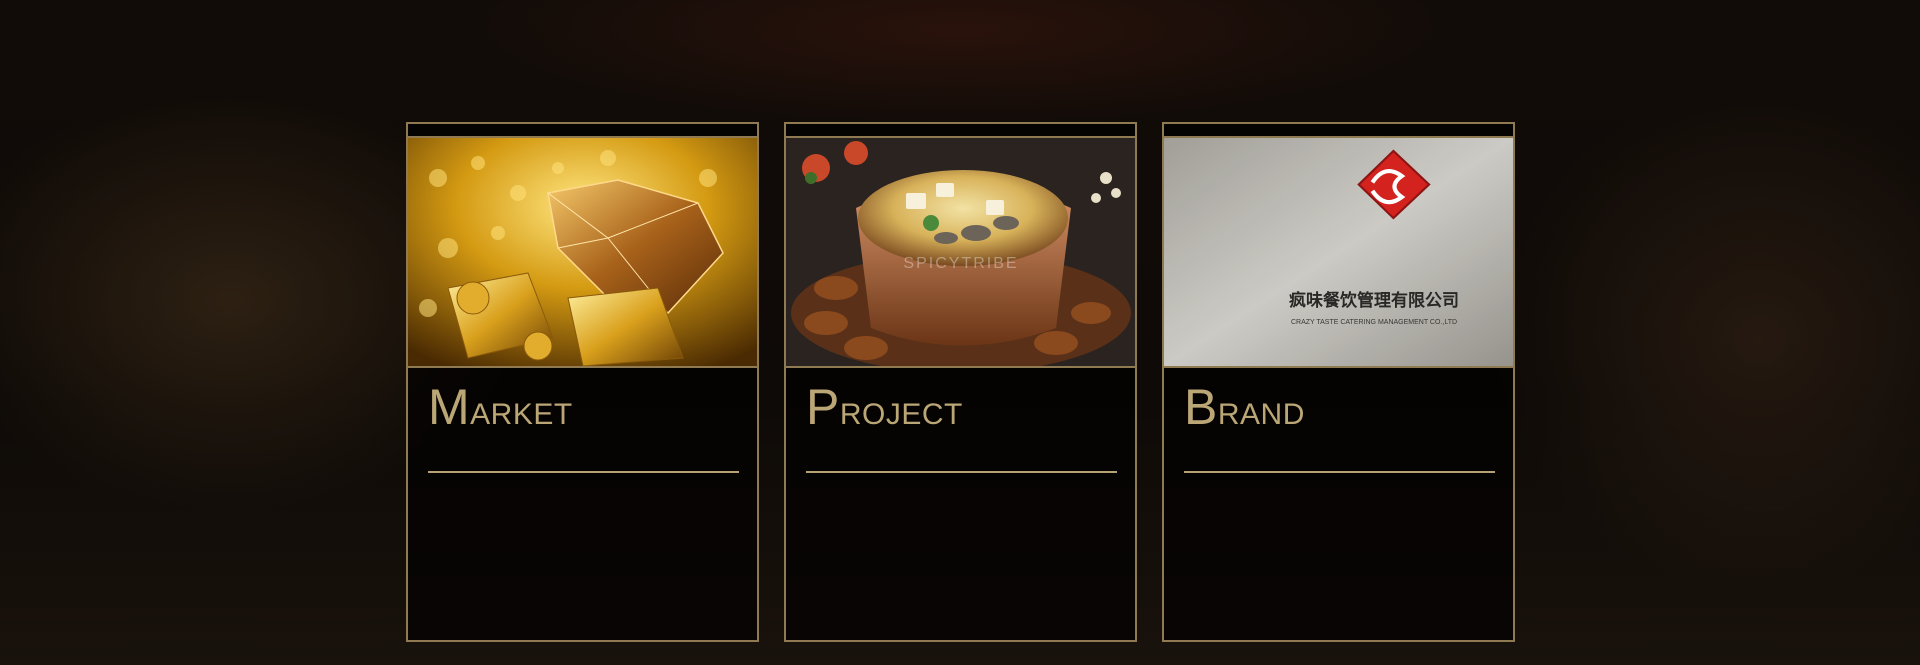  What do you see at coordinates (1374, 322) in the screenshot?
I see `brand-logo-subtext: CRAZY TASTE CATERING MANAGEMENT CO.,LTD` at bounding box center [1374, 322].